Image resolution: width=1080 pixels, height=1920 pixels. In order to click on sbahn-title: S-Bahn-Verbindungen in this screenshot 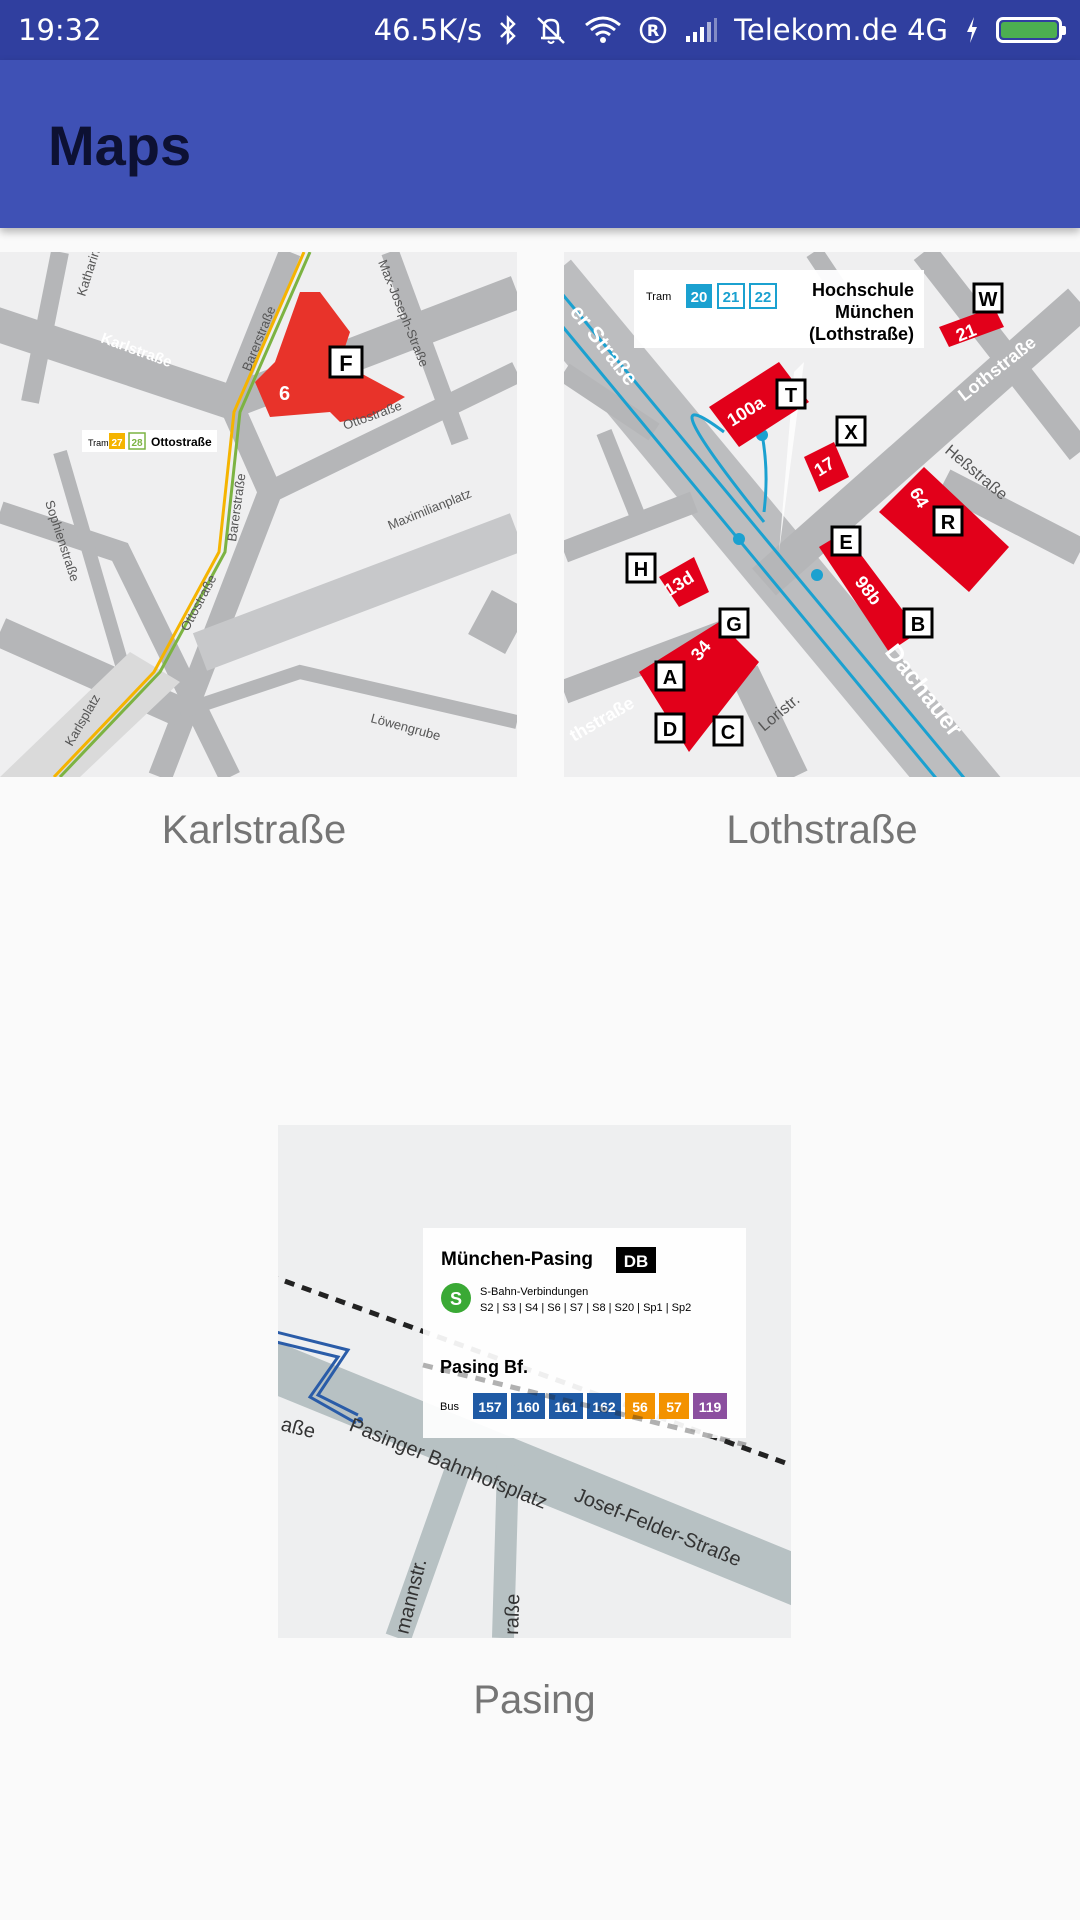, I will do `click(534, 1292)`.